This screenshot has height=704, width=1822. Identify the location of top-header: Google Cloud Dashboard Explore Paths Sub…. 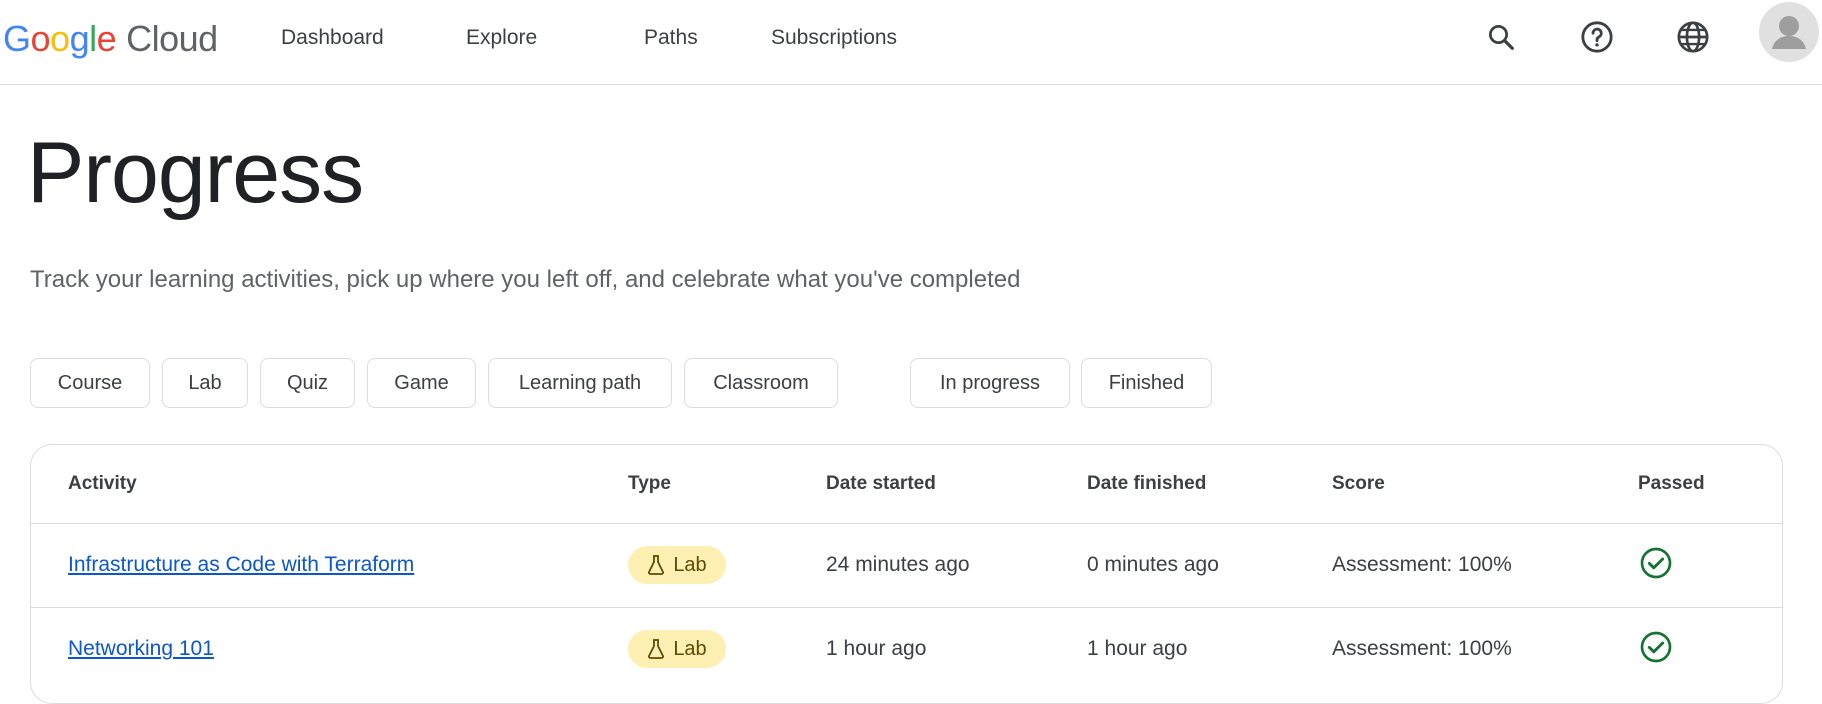
(911, 42).